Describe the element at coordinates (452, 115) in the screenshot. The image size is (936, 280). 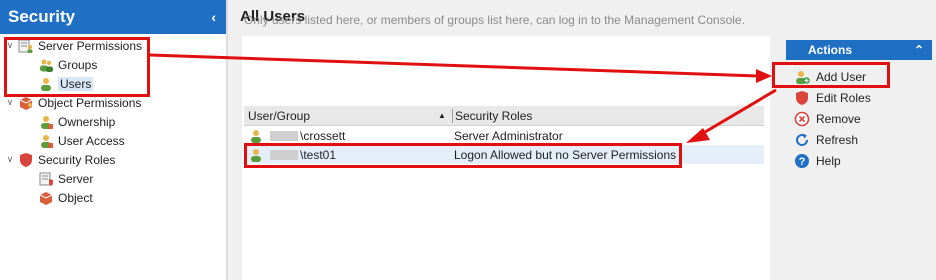
I see `column-divider` at that location.